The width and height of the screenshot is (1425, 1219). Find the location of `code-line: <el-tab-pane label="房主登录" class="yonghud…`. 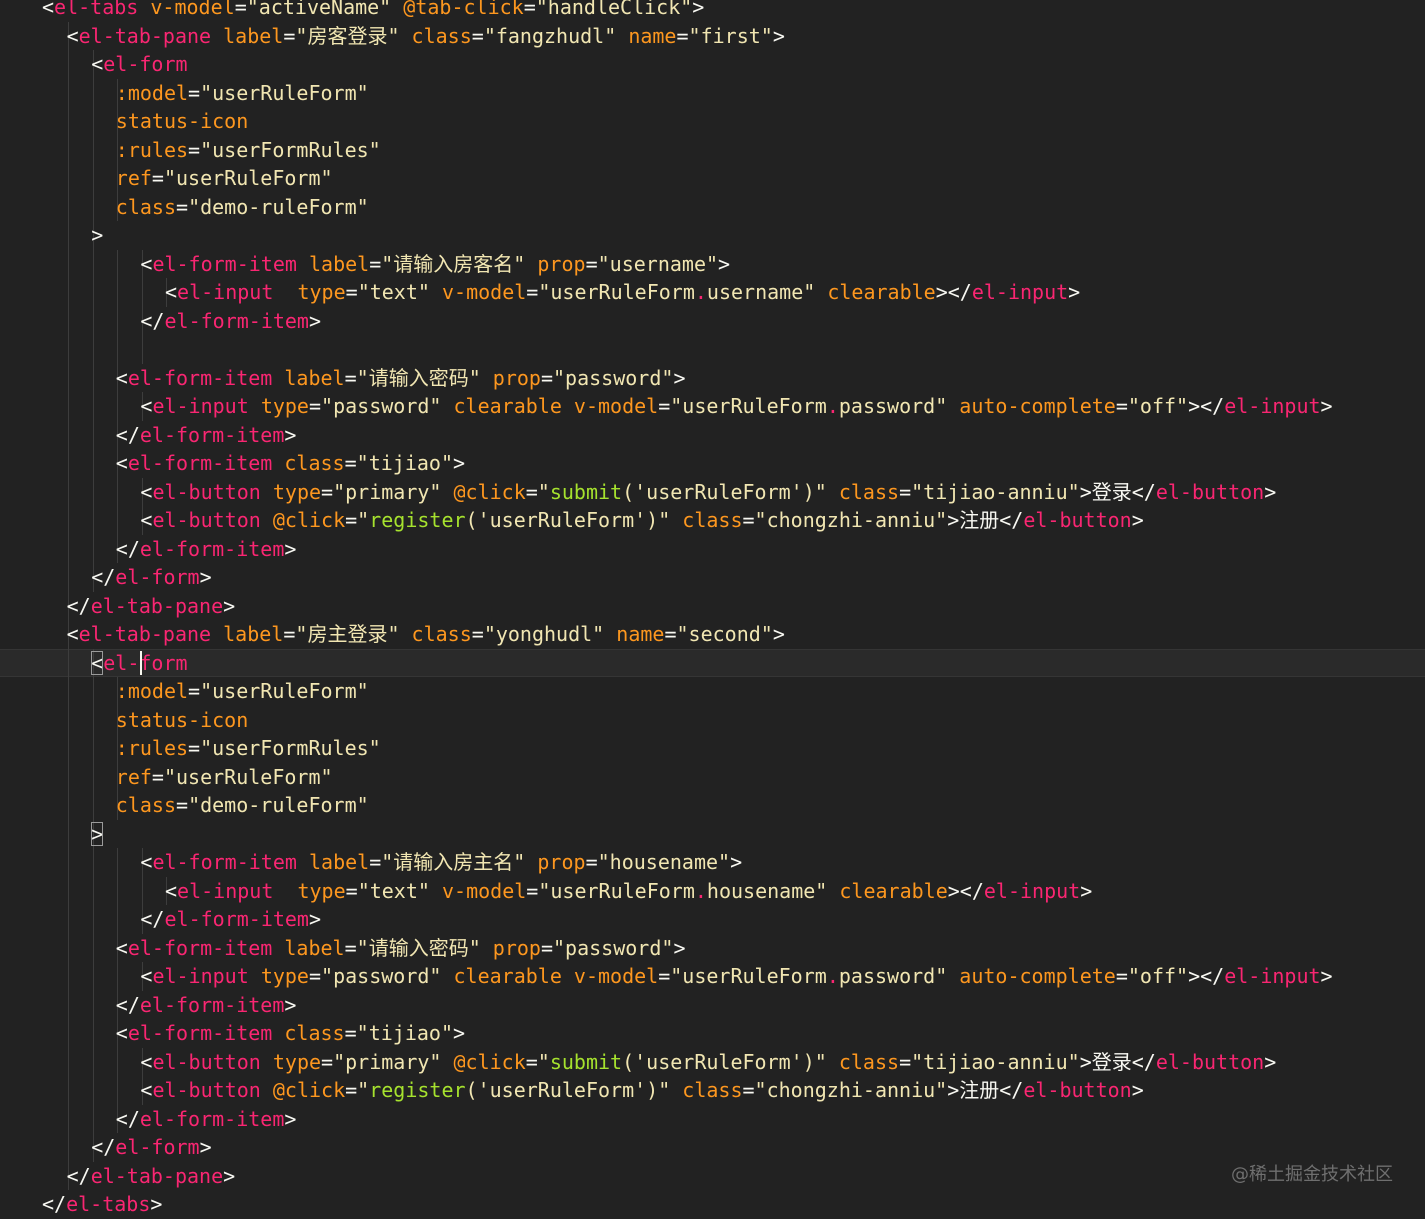

code-line: <el-tab-pane label="房主登录" class="yonghud… is located at coordinates (712, 634).